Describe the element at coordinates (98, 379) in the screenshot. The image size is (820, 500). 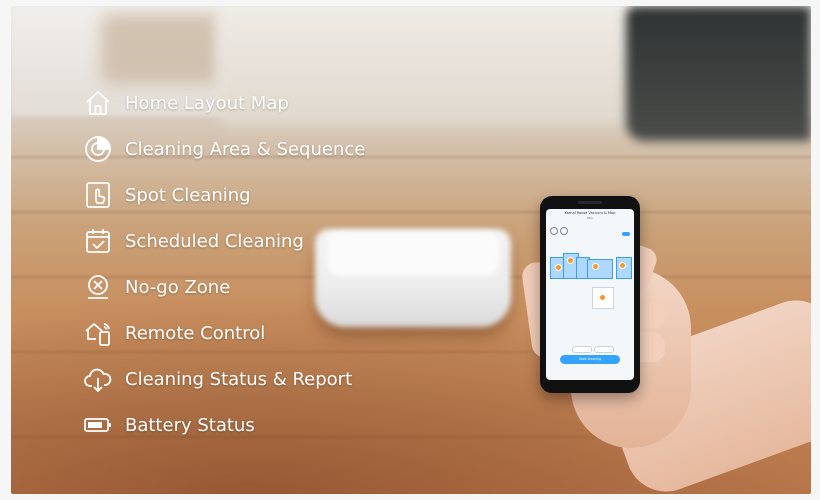
I see `cloud-report-icon` at that location.